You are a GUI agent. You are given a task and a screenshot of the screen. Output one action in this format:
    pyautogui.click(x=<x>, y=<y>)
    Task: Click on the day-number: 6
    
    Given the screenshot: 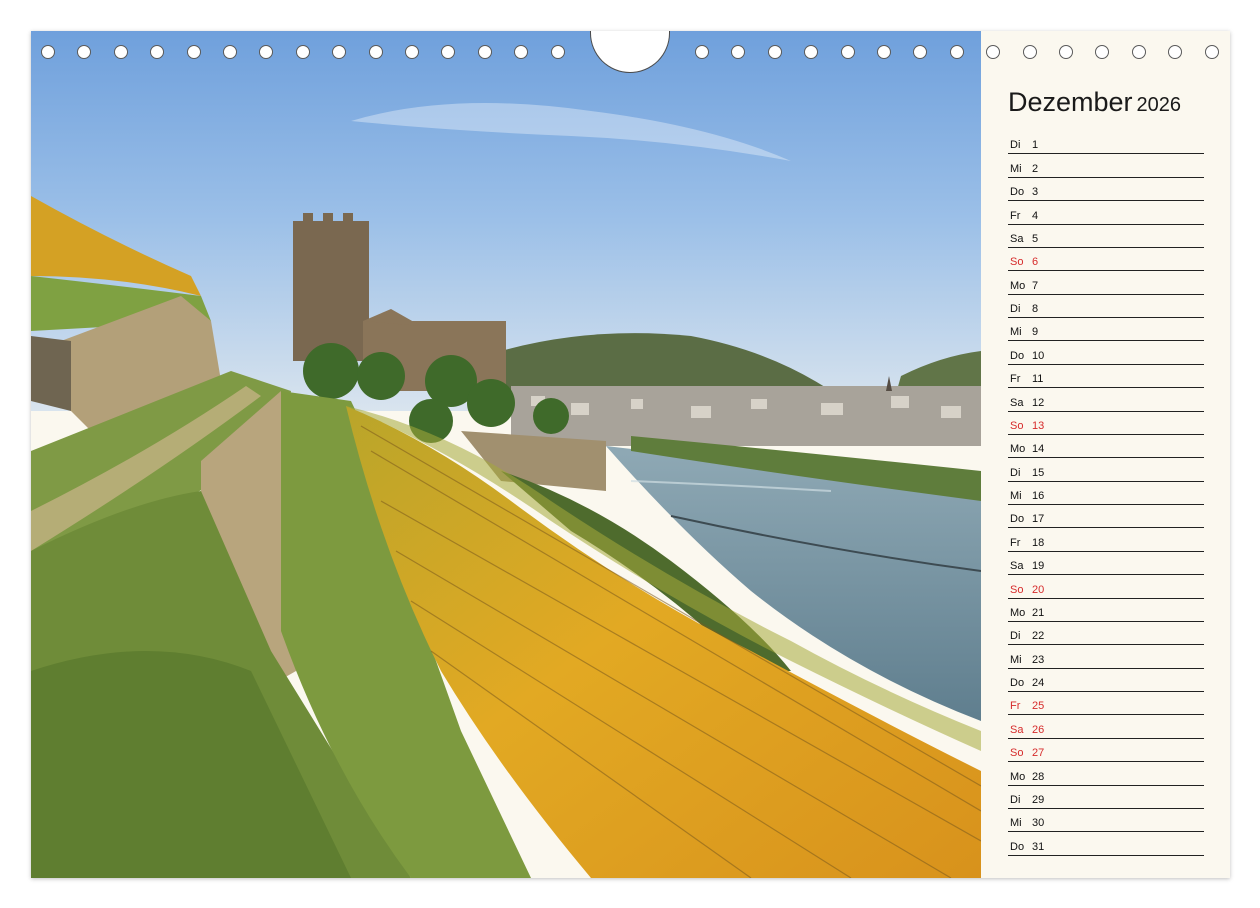 What is the action you would take?
    pyautogui.click(x=1035, y=262)
    